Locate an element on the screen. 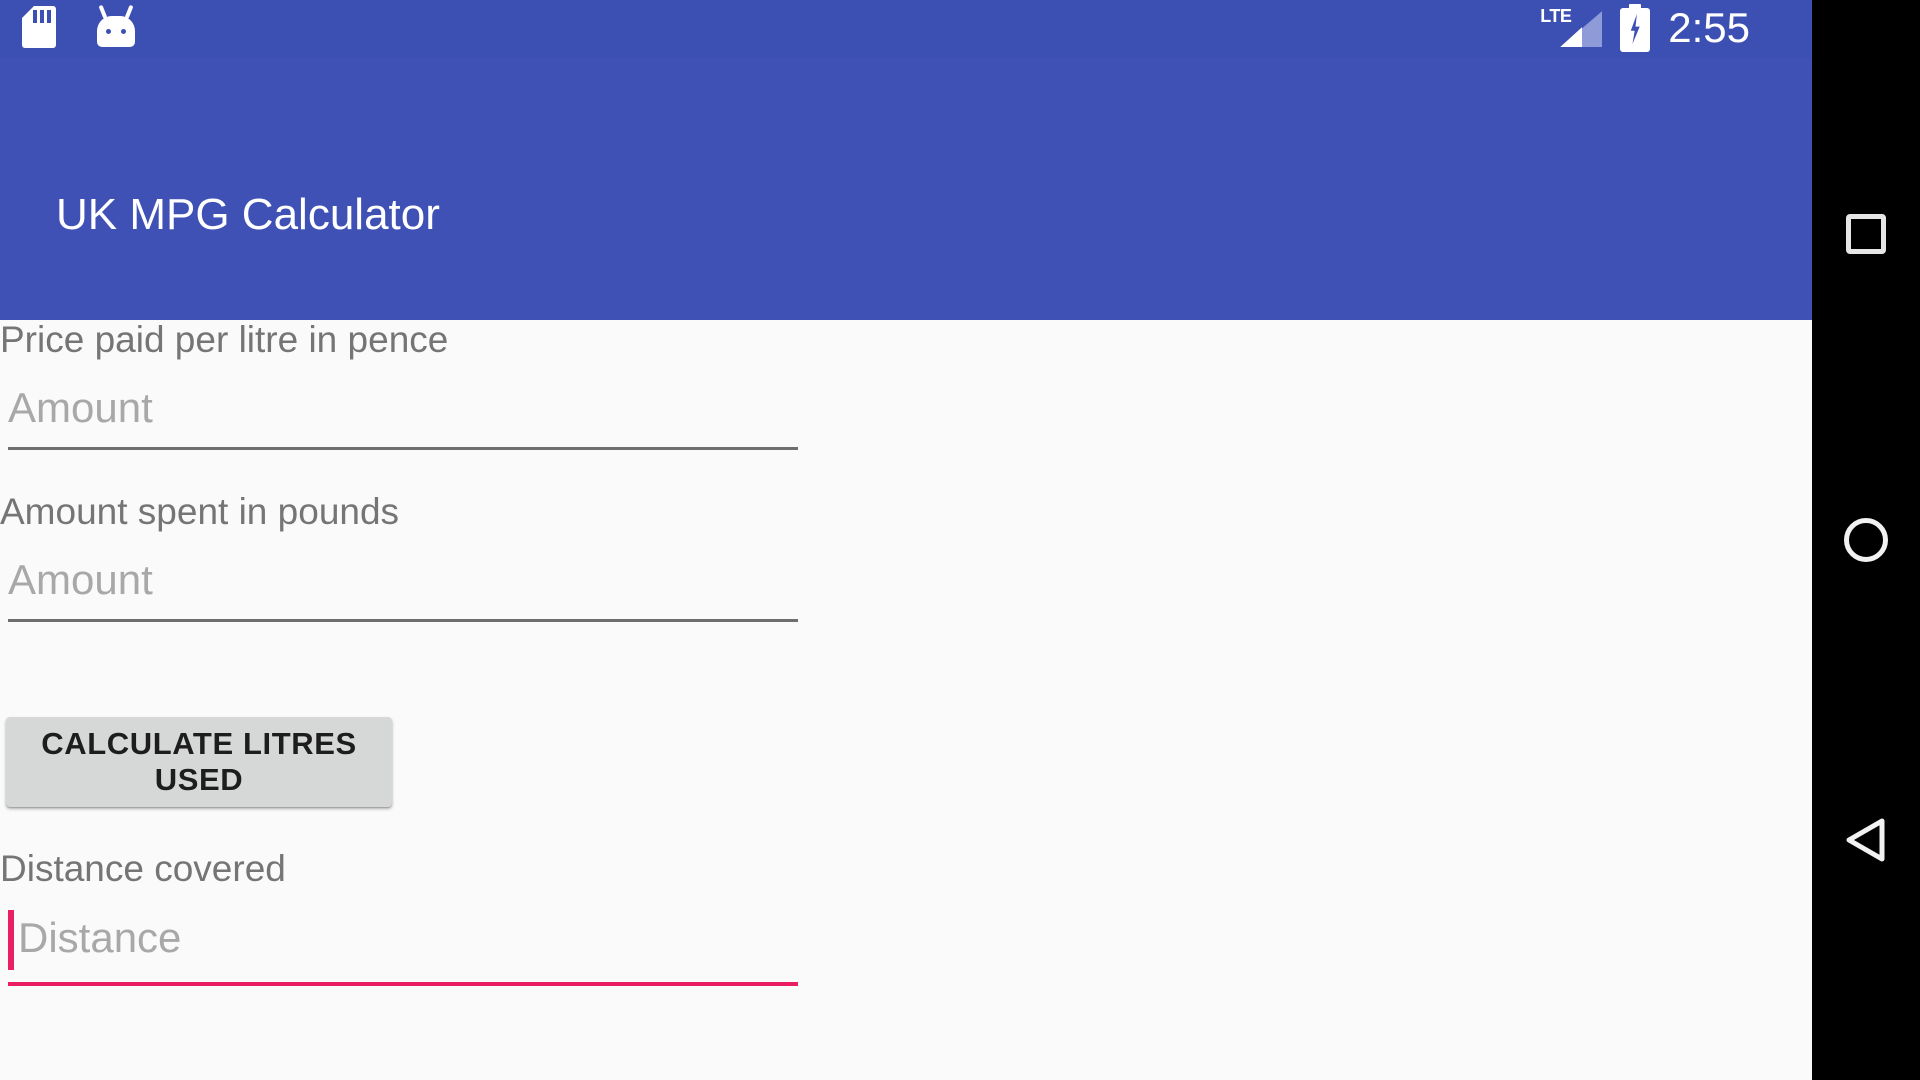 This screenshot has height=1080, width=1920. distance-covered-label: Distance covered is located at coordinates (143, 868).